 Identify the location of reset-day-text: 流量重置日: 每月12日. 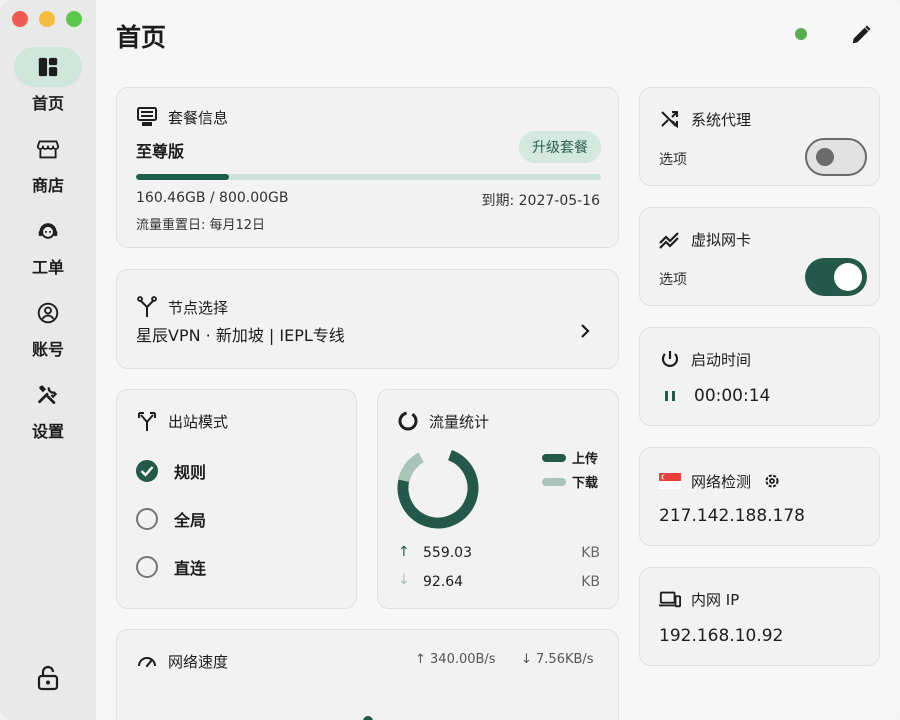
(201, 225).